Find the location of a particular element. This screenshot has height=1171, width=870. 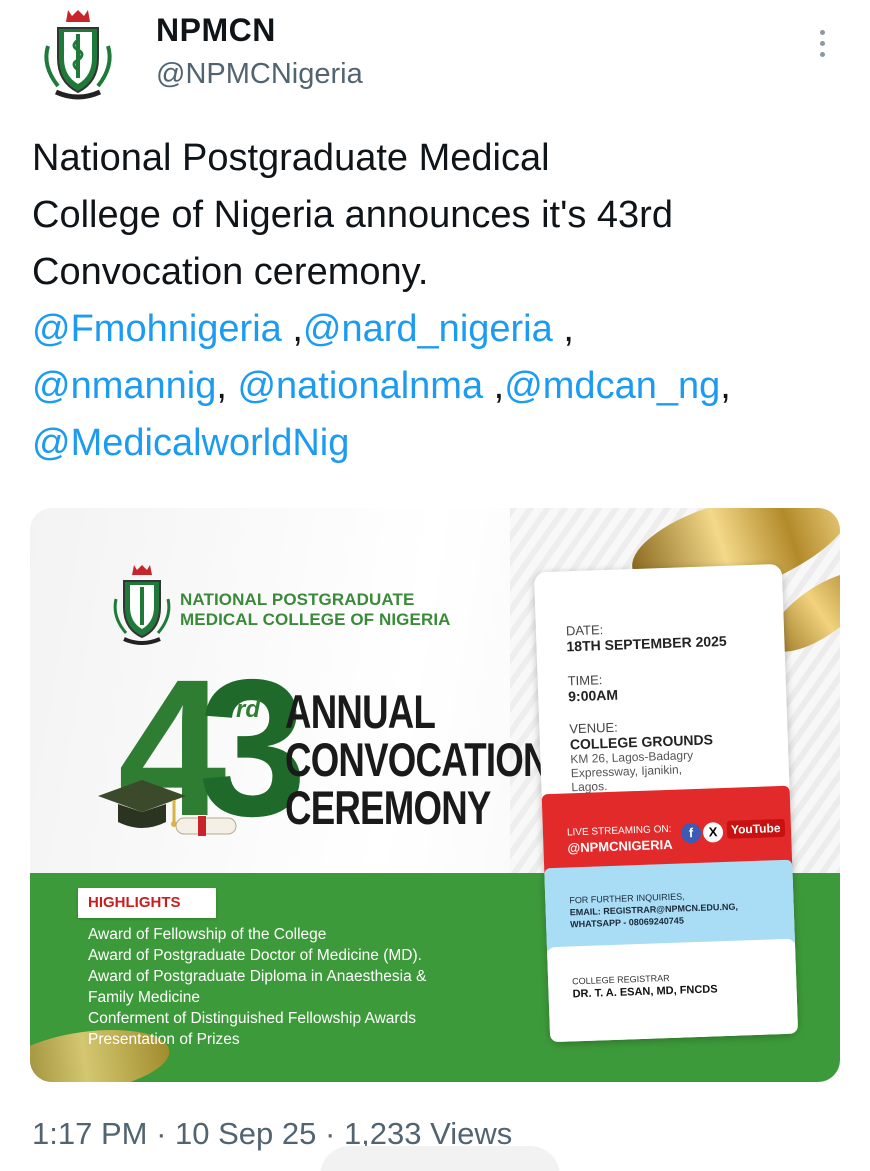

avatar is located at coordinates (78, 56).